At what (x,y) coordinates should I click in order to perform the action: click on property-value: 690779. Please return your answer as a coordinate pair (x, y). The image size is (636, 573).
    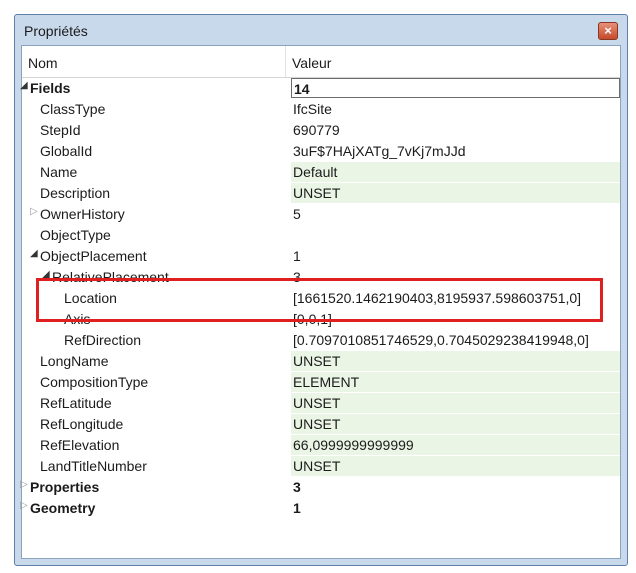
    Looking at the image, I should click on (316, 130).